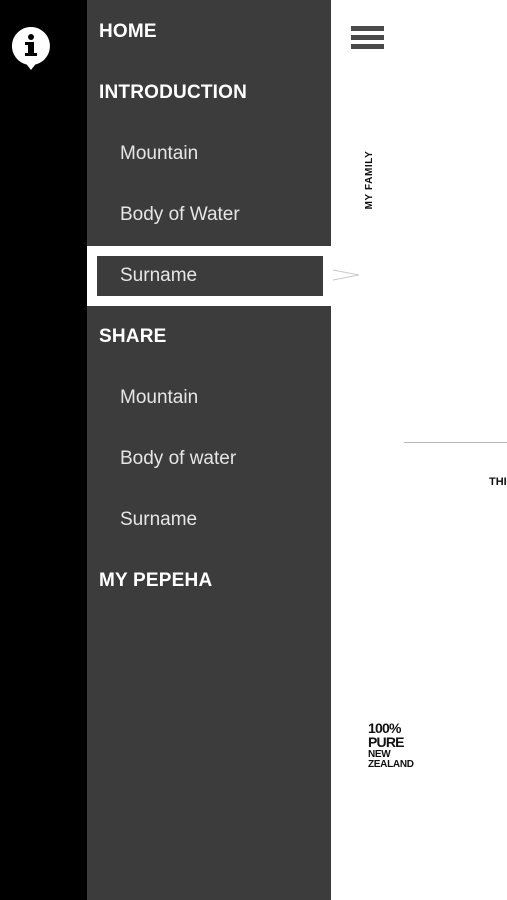 The width and height of the screenshot is (507, 900). What do you see at coordinates (31, 48) in the screenshot?
I see `info-icon` at bounding box center [31, 48].